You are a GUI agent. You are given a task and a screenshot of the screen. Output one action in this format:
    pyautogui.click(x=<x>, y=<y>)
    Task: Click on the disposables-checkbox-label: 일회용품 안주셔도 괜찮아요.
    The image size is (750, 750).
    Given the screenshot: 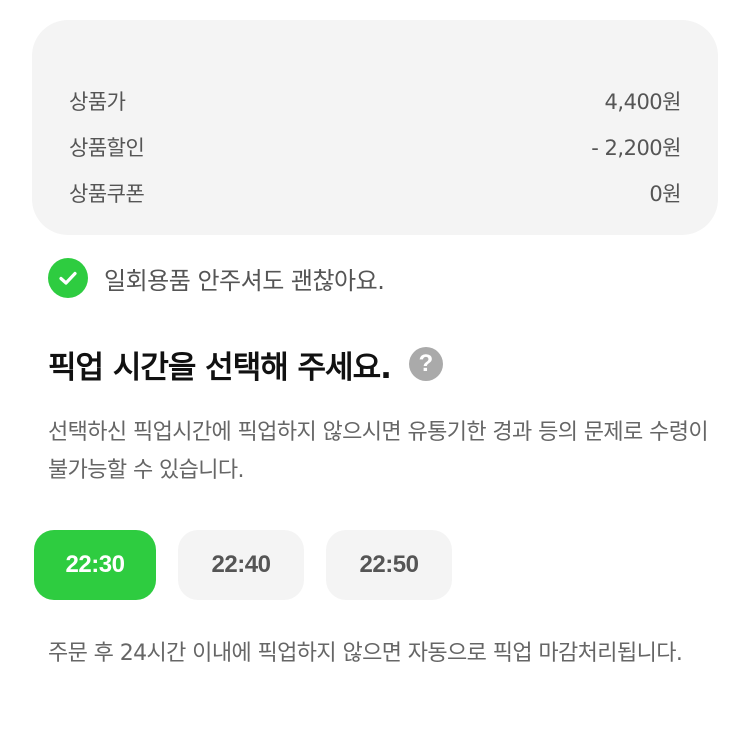 What is the action you would take?
    pyautogui.click(x=244, y=278)
    